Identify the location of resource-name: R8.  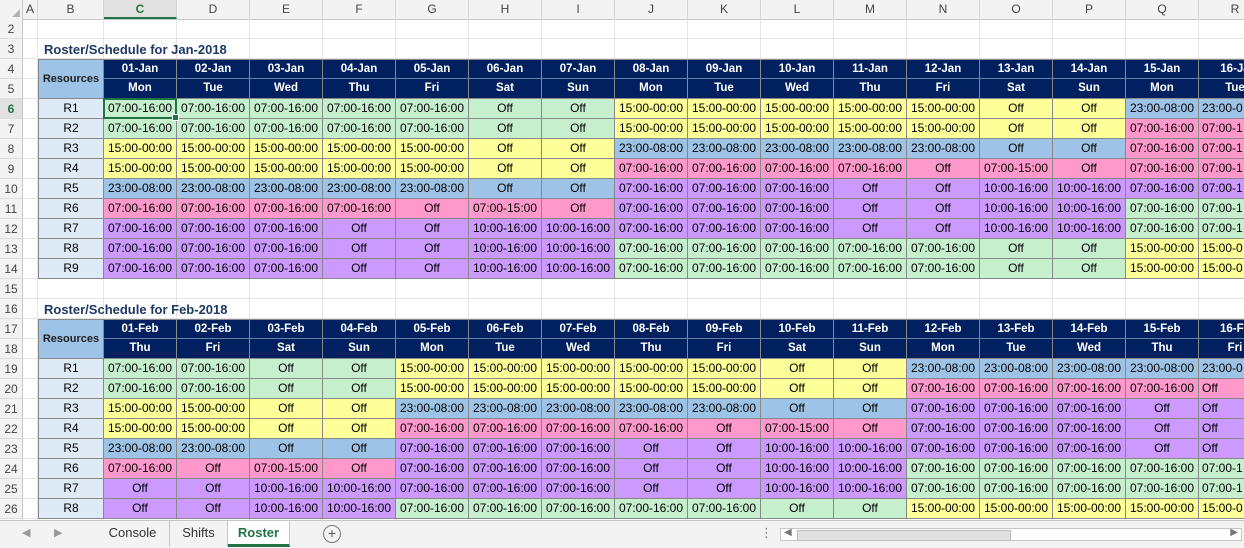
(71, 509).